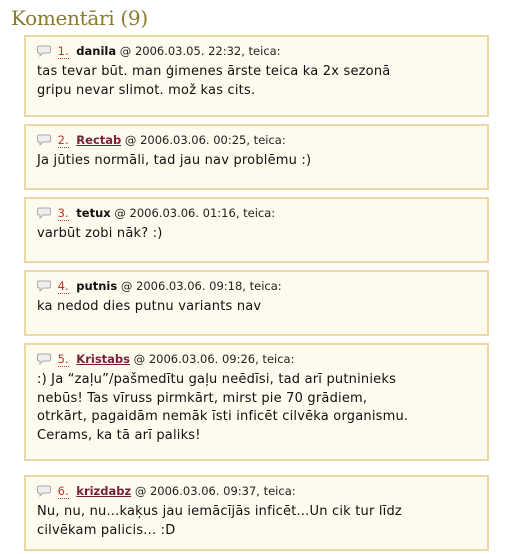 This screenshot has height=554, width=516. I want to click on comment-permalink: 2., so click(63, 140).